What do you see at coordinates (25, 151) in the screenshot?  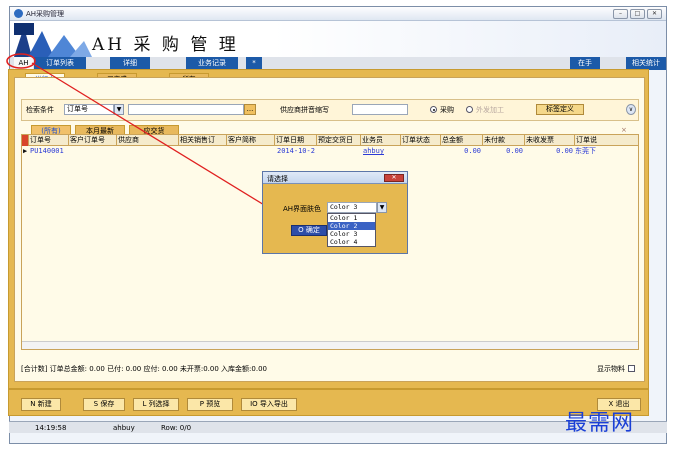 I see `row-pointer-icon: ▶` at bounding box center [25, 151].